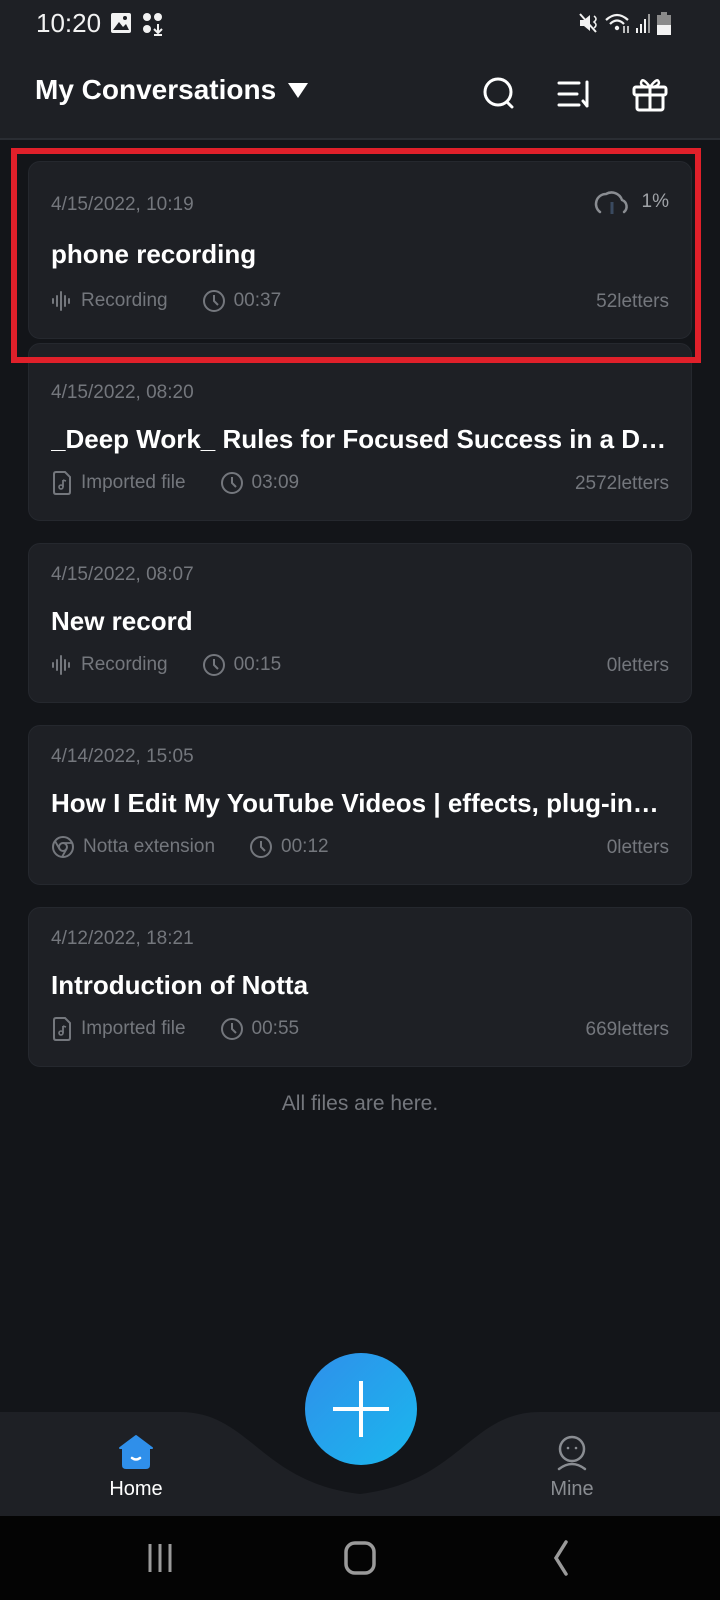  I want to click on wifi-icon, so click(617, 23).